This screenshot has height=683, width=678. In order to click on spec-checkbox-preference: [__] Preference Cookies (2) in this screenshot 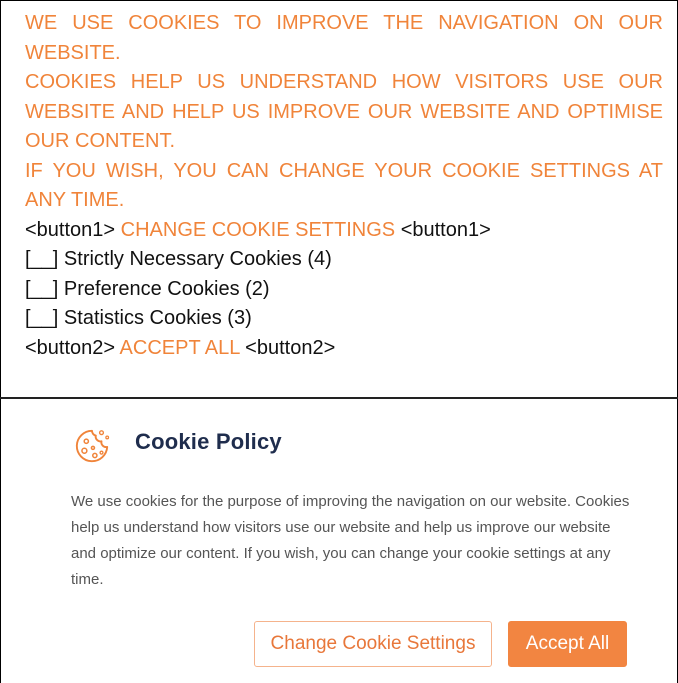, I will do `click(344, 290)`.